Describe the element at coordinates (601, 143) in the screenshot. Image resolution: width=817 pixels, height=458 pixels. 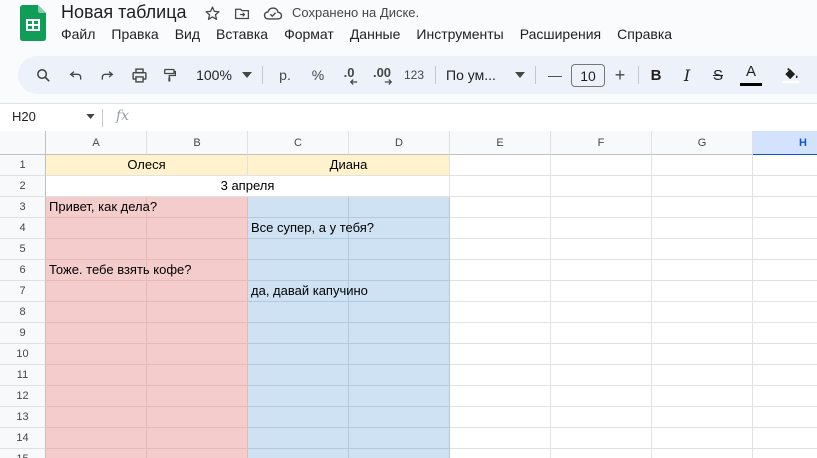
I see `column-header-f: F` at that location.